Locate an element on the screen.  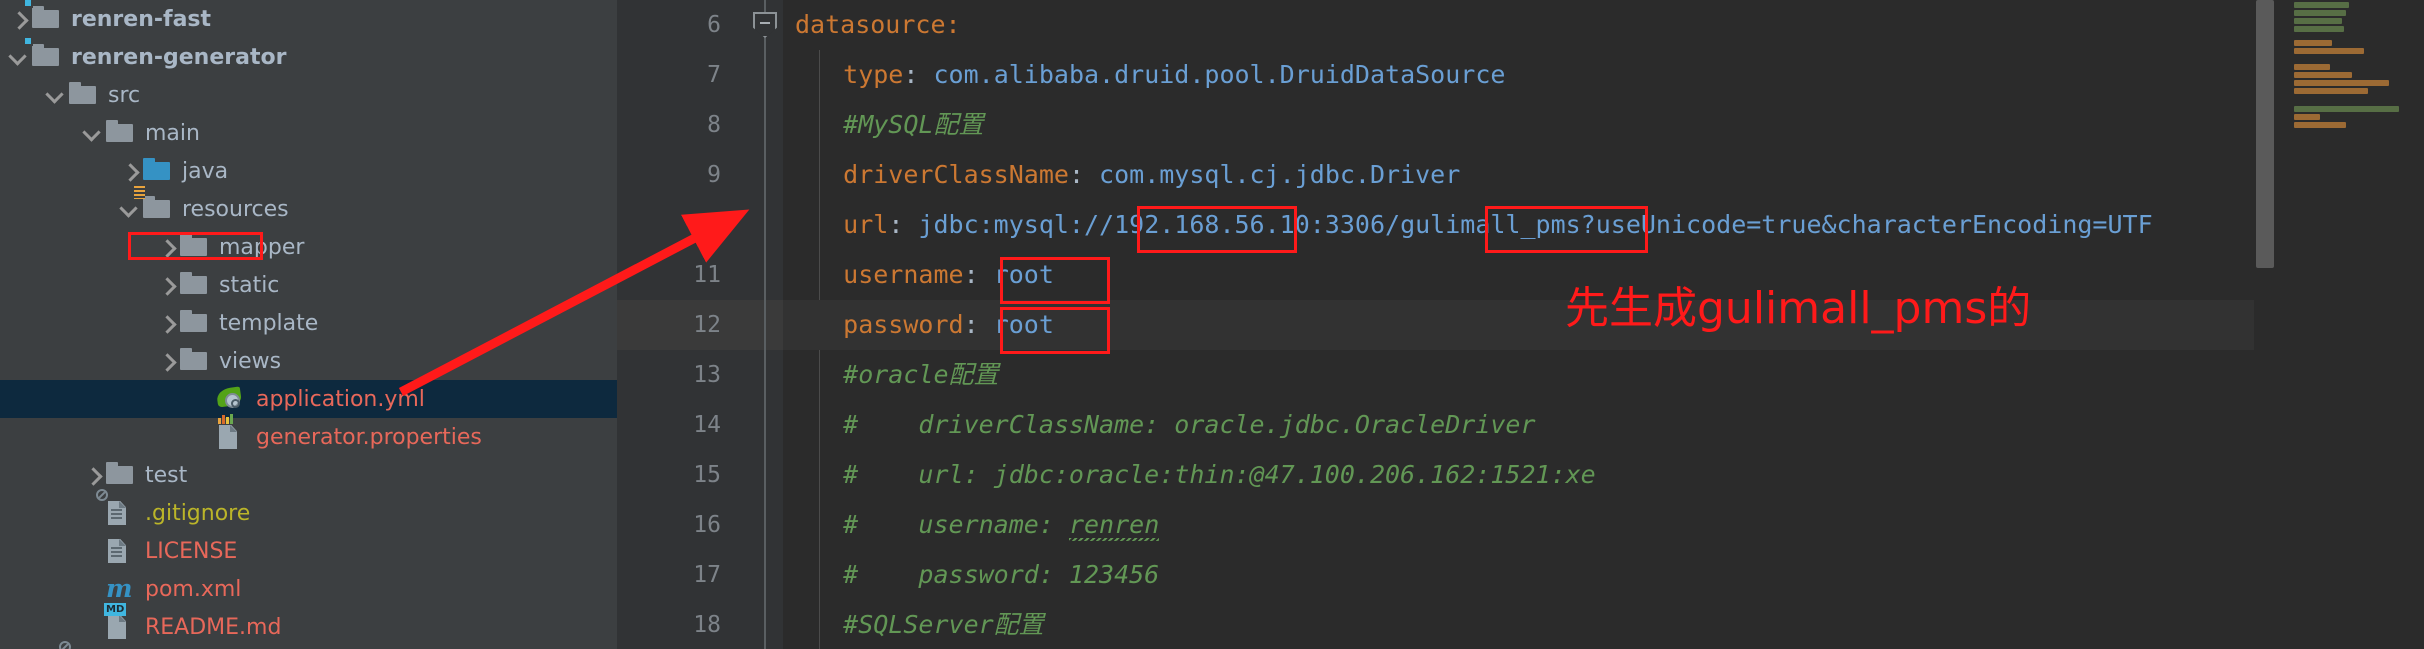
tree-item-readme-md: MD README.md is located at coordinates (308, 624).